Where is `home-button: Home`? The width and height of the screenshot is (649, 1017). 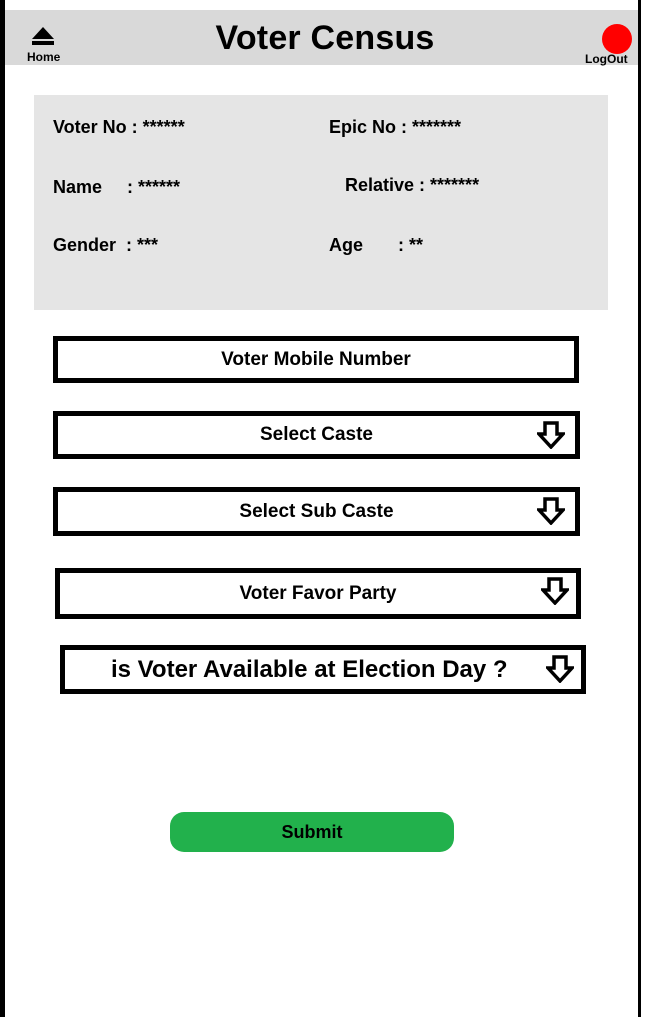
home-button: Home is located at coordinates (42, 40).